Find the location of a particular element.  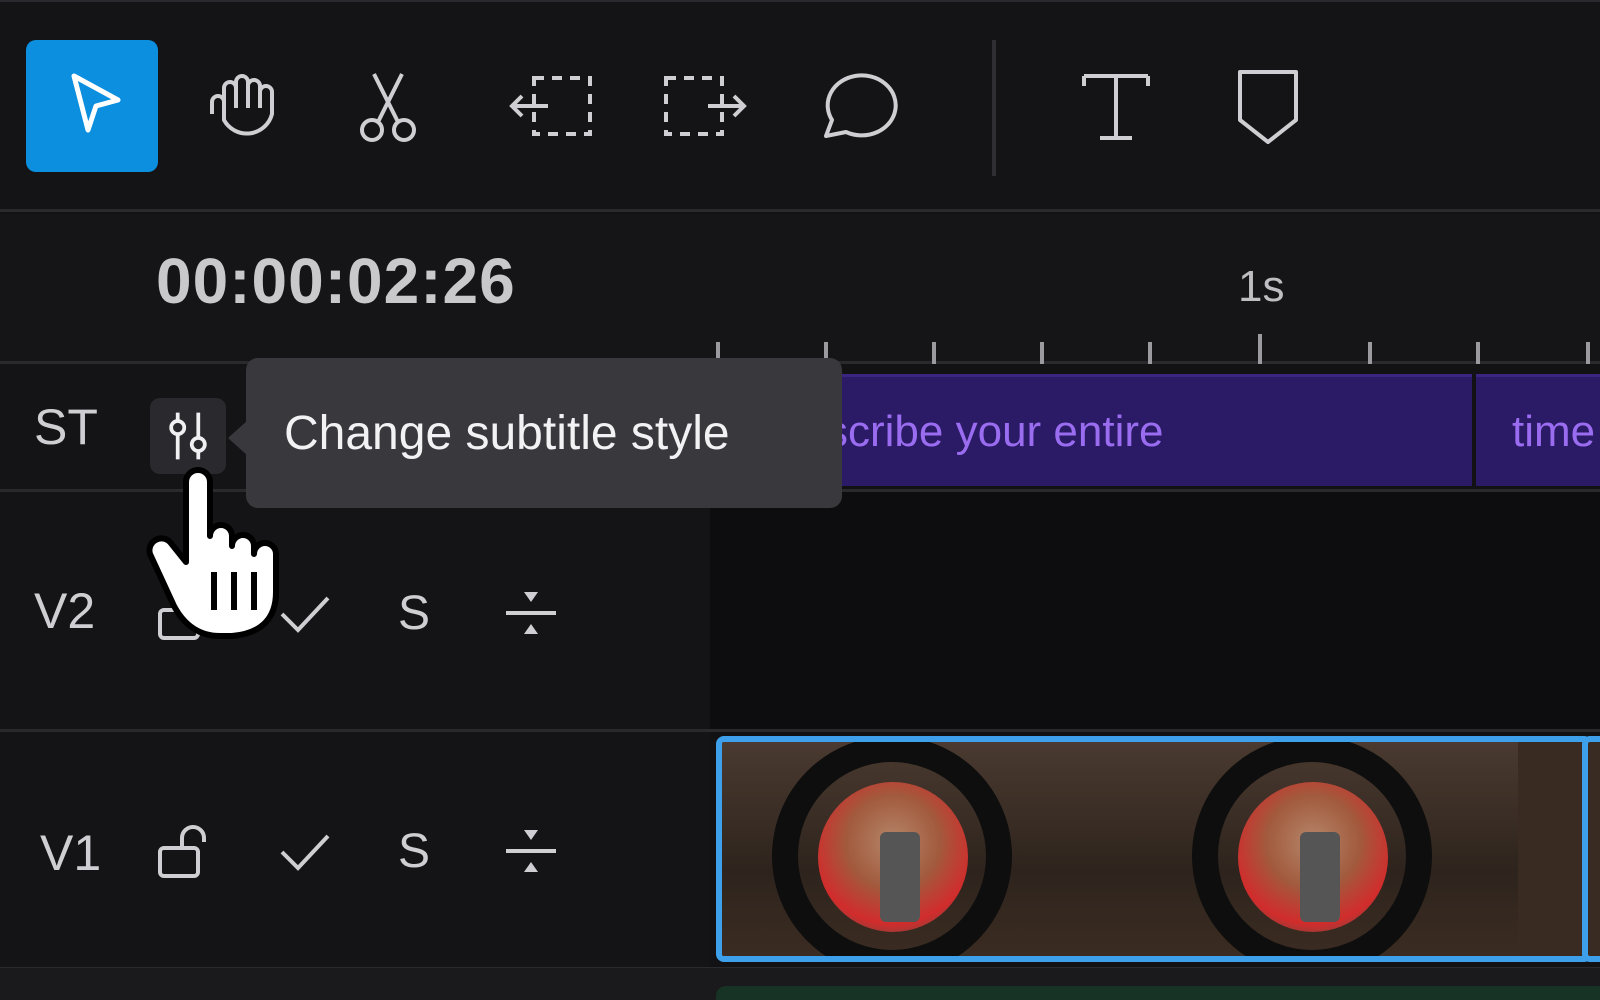

checkmark-icon is located at coordinates (305, 852).